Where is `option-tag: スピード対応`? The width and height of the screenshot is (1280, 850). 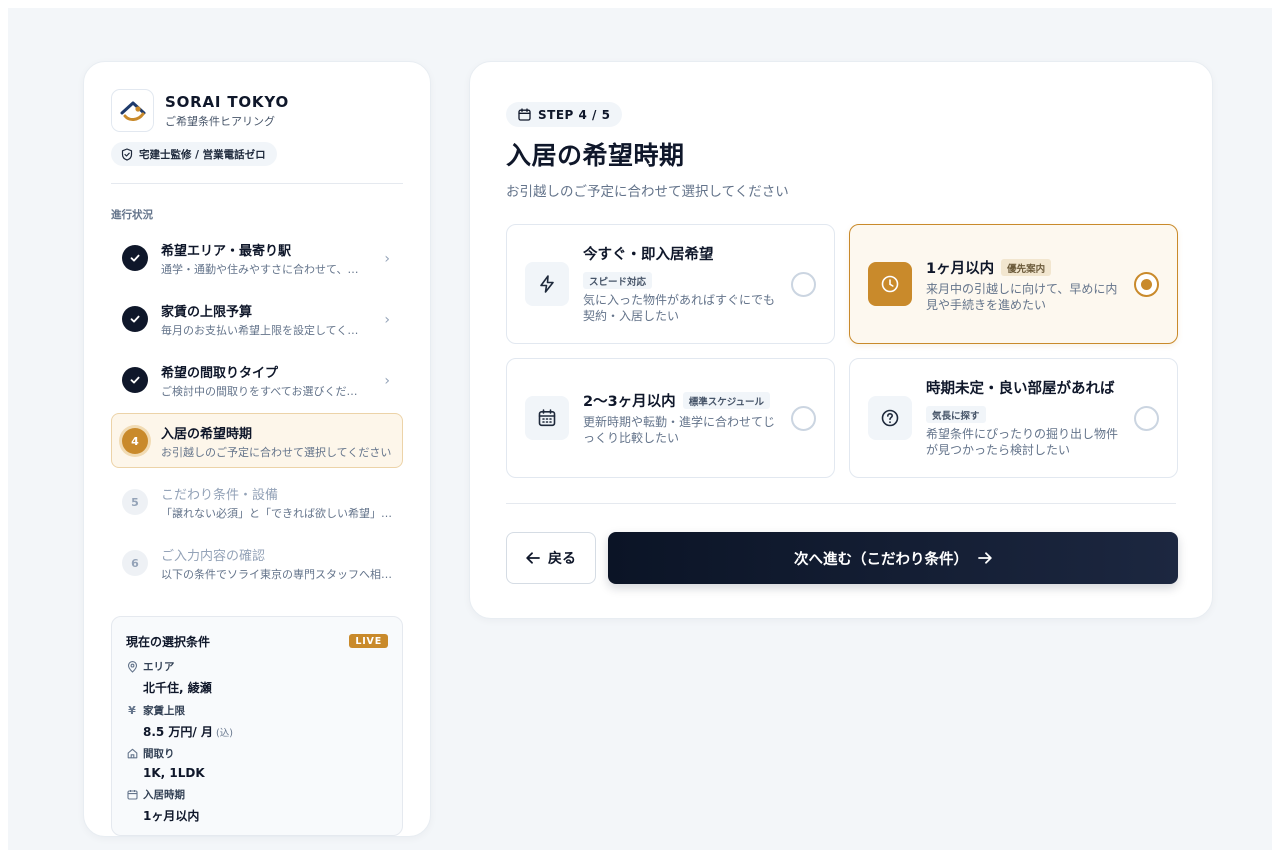 option-tag: スピード対応 is located at coordinates (618, 280).